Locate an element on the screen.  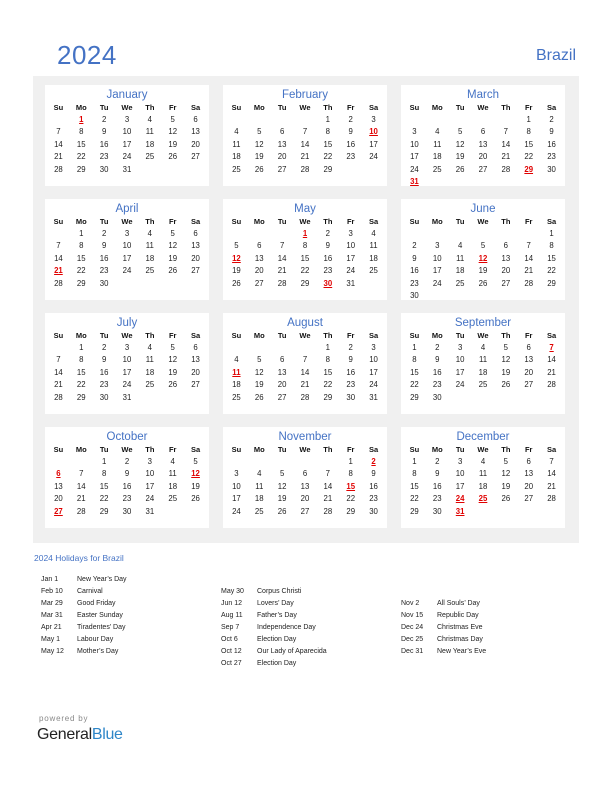
week-row: 8 9 10 11 12 13 14 is located at coordinates (483, 474).